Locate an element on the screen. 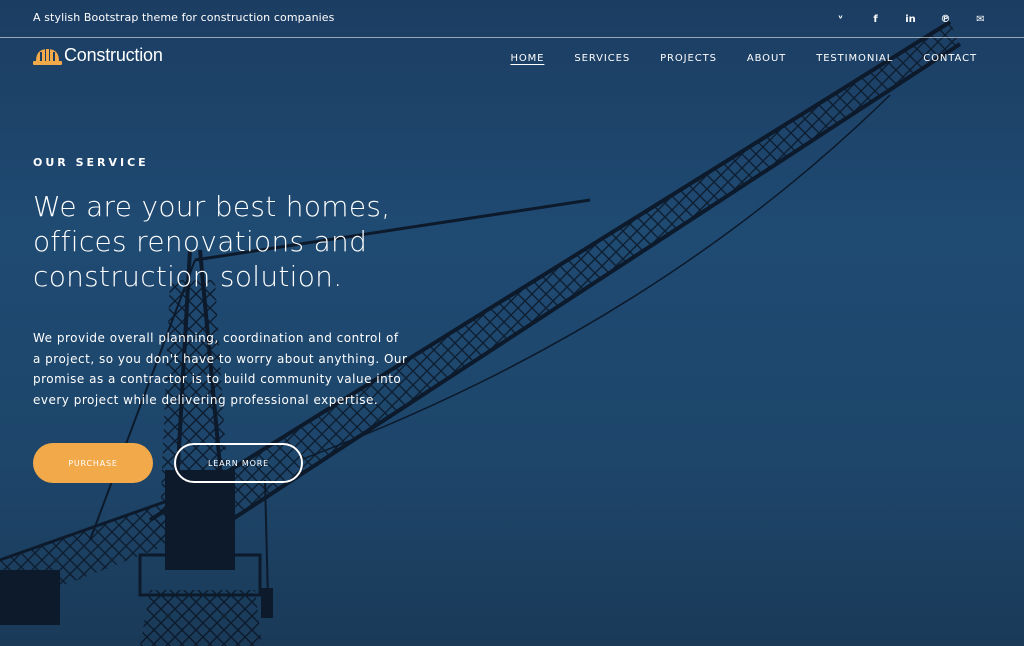 The image size is (1024, 646). headline-line: We are your best homes, is located at coordinates (212, 206).